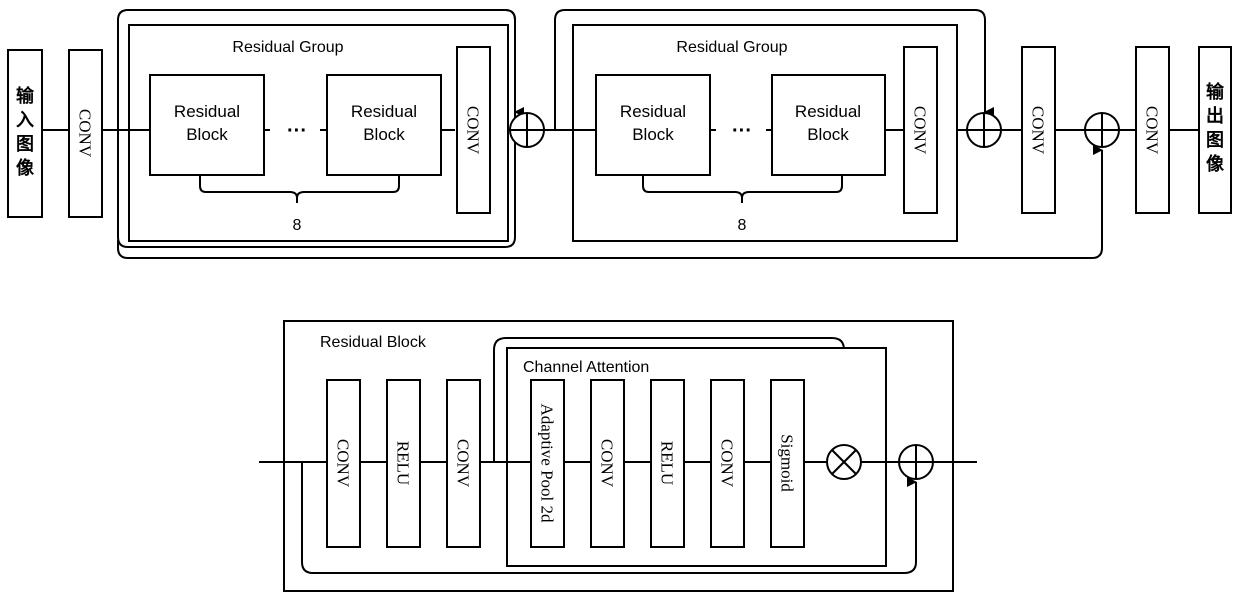  I want to click on output-char-1: 出, so click(1215, 116).